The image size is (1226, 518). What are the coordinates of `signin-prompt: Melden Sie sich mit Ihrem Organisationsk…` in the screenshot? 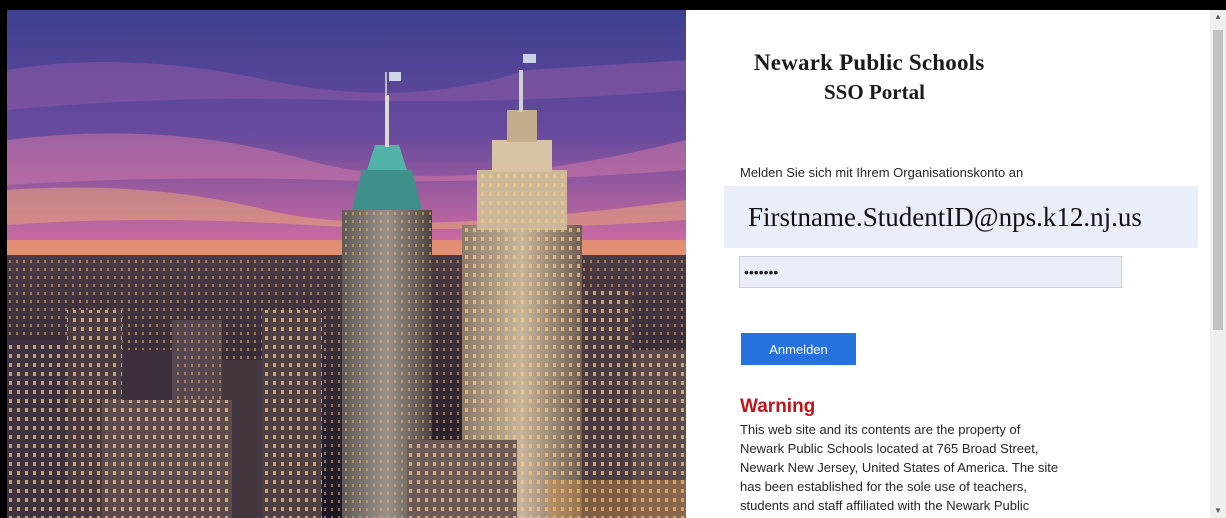 It's located at (882, 172).